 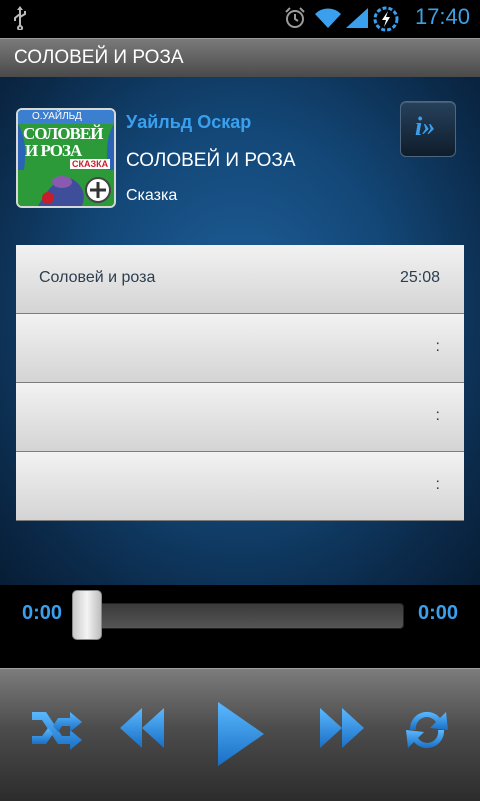 I want to click on fast-forward-icon, so click(x=342, y=728).